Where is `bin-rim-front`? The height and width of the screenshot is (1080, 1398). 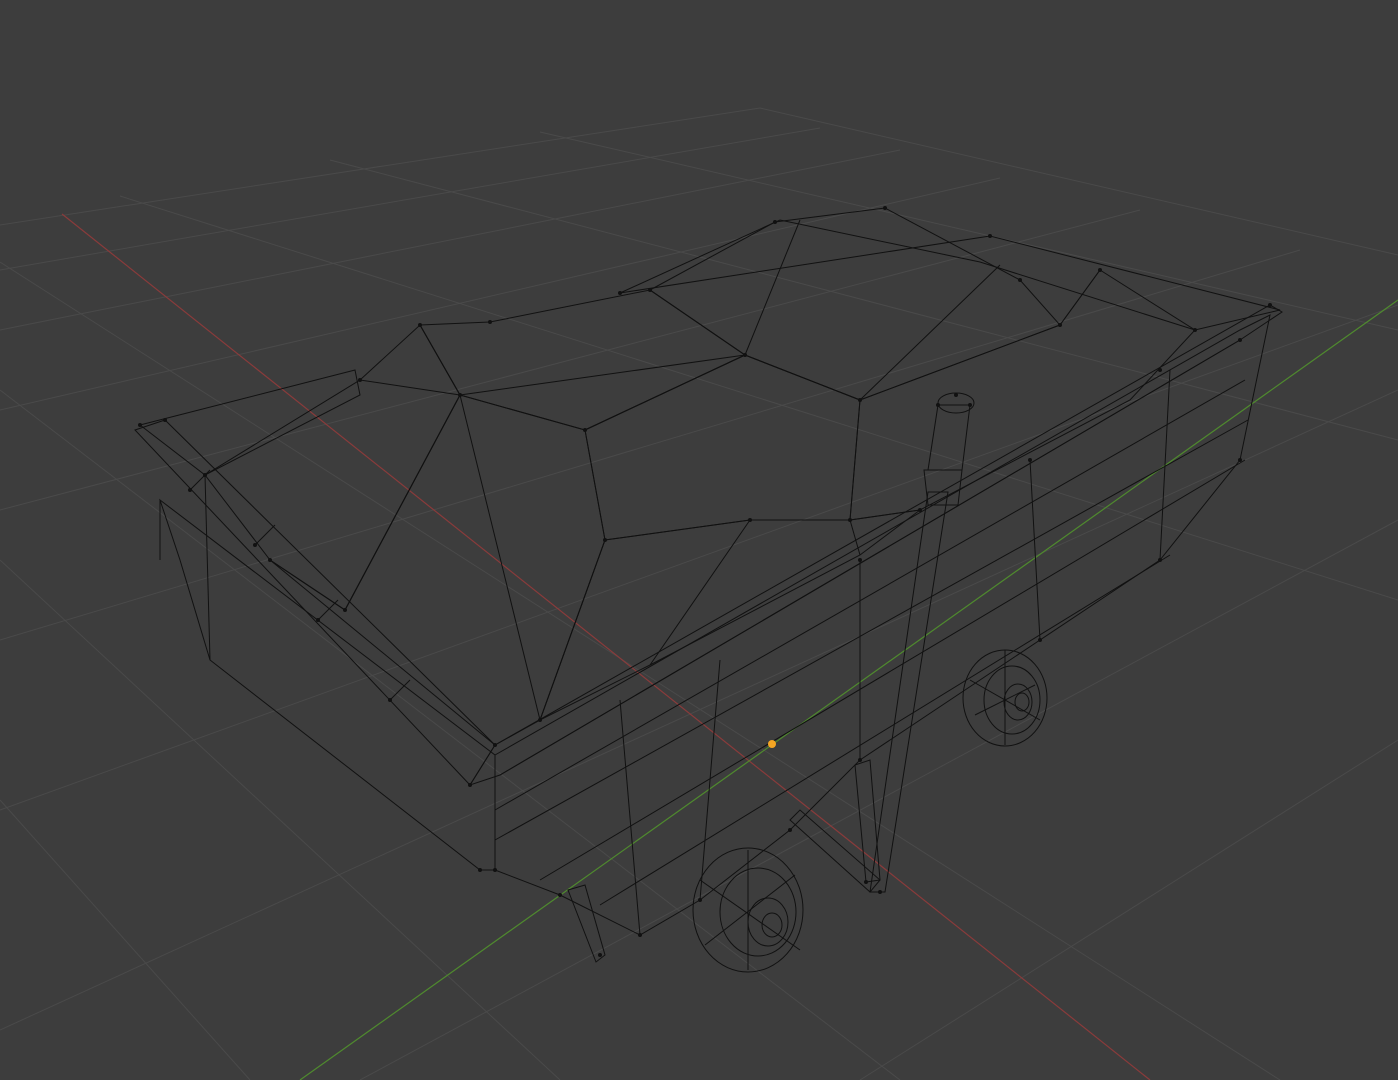 bin-rim-front is located at coordinates (315, 602).